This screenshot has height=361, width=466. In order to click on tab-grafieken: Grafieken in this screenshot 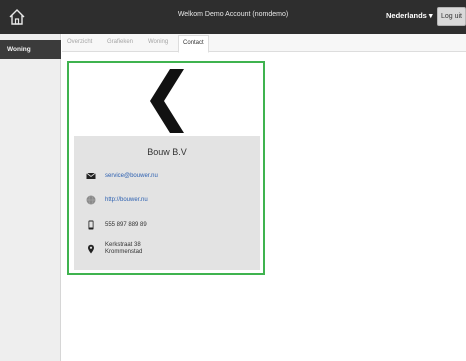, I will do `click(120, 42)`.